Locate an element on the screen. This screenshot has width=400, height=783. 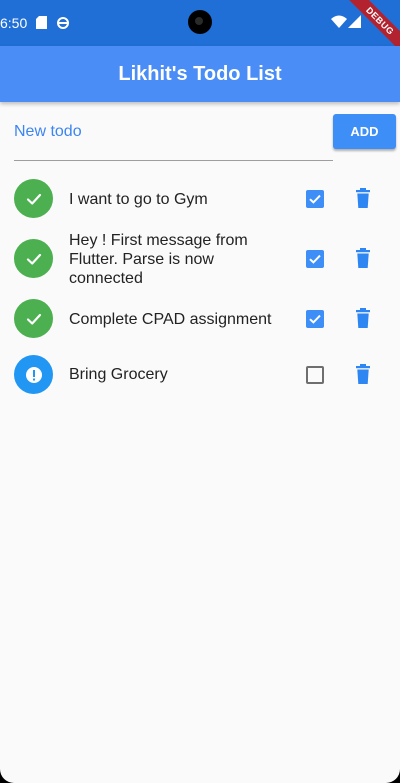
todo-item: Complete CPAD assignment is located at coordinates (200, 319).